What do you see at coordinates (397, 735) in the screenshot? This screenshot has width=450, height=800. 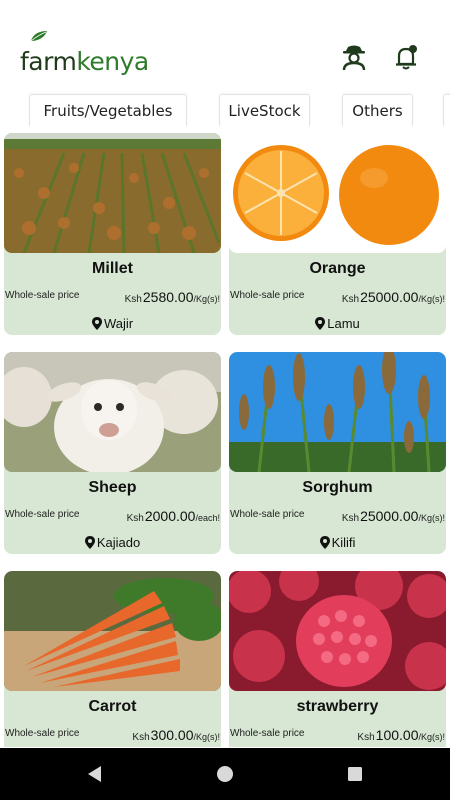 I see `price-amount: 100.00` at bounding box center [397, 735].